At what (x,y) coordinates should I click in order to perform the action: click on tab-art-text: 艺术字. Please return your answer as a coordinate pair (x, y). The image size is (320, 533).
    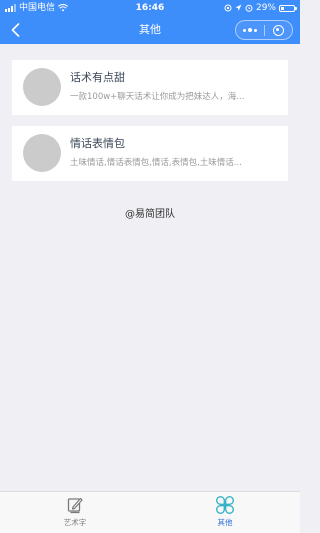
    Looking at the image, I should click on (75, 513).